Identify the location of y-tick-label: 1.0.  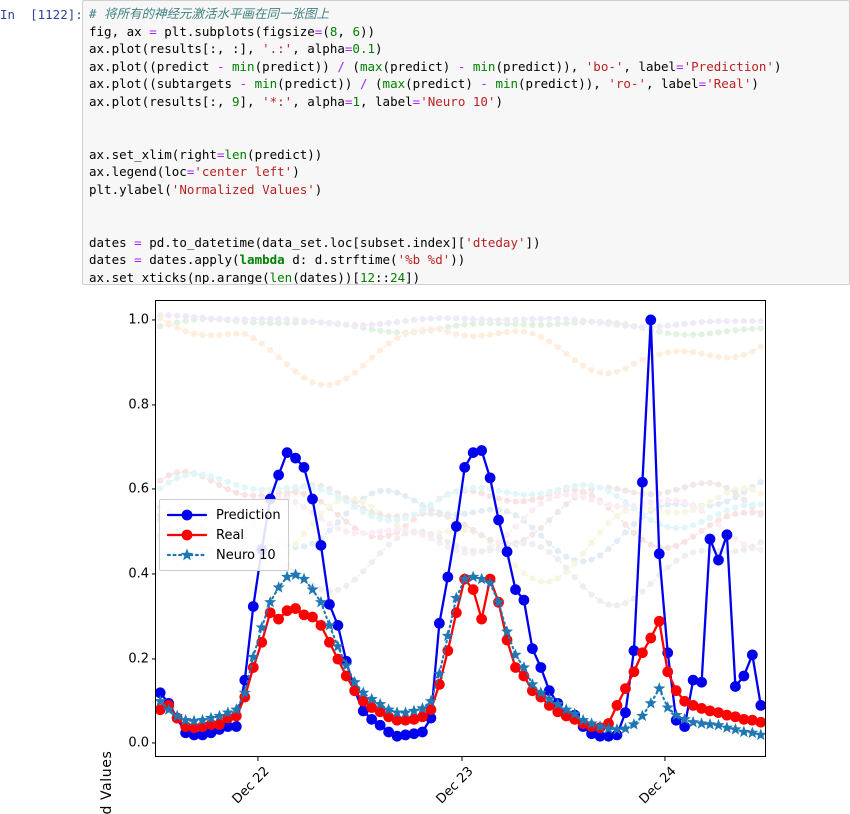
(138, 320).